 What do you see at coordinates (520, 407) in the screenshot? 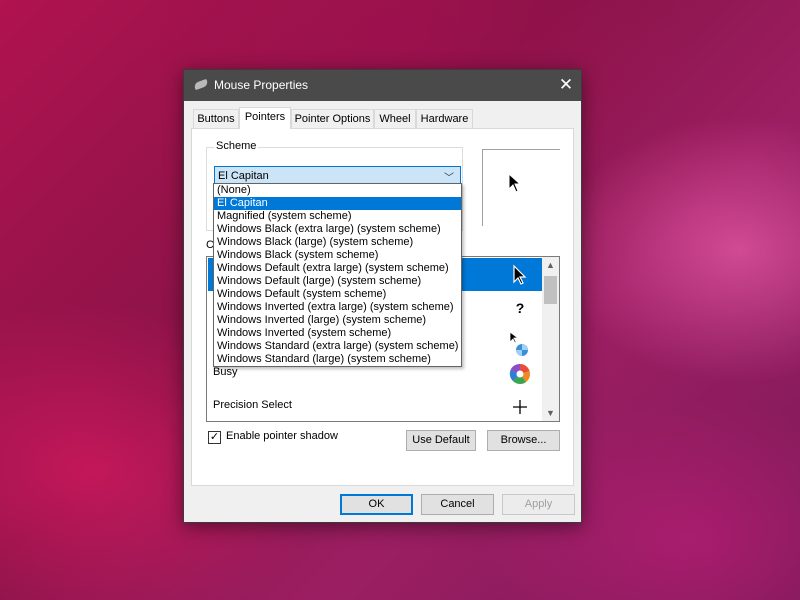
I see `crosshair-cursor-icon` at bounding box center [520, 407].